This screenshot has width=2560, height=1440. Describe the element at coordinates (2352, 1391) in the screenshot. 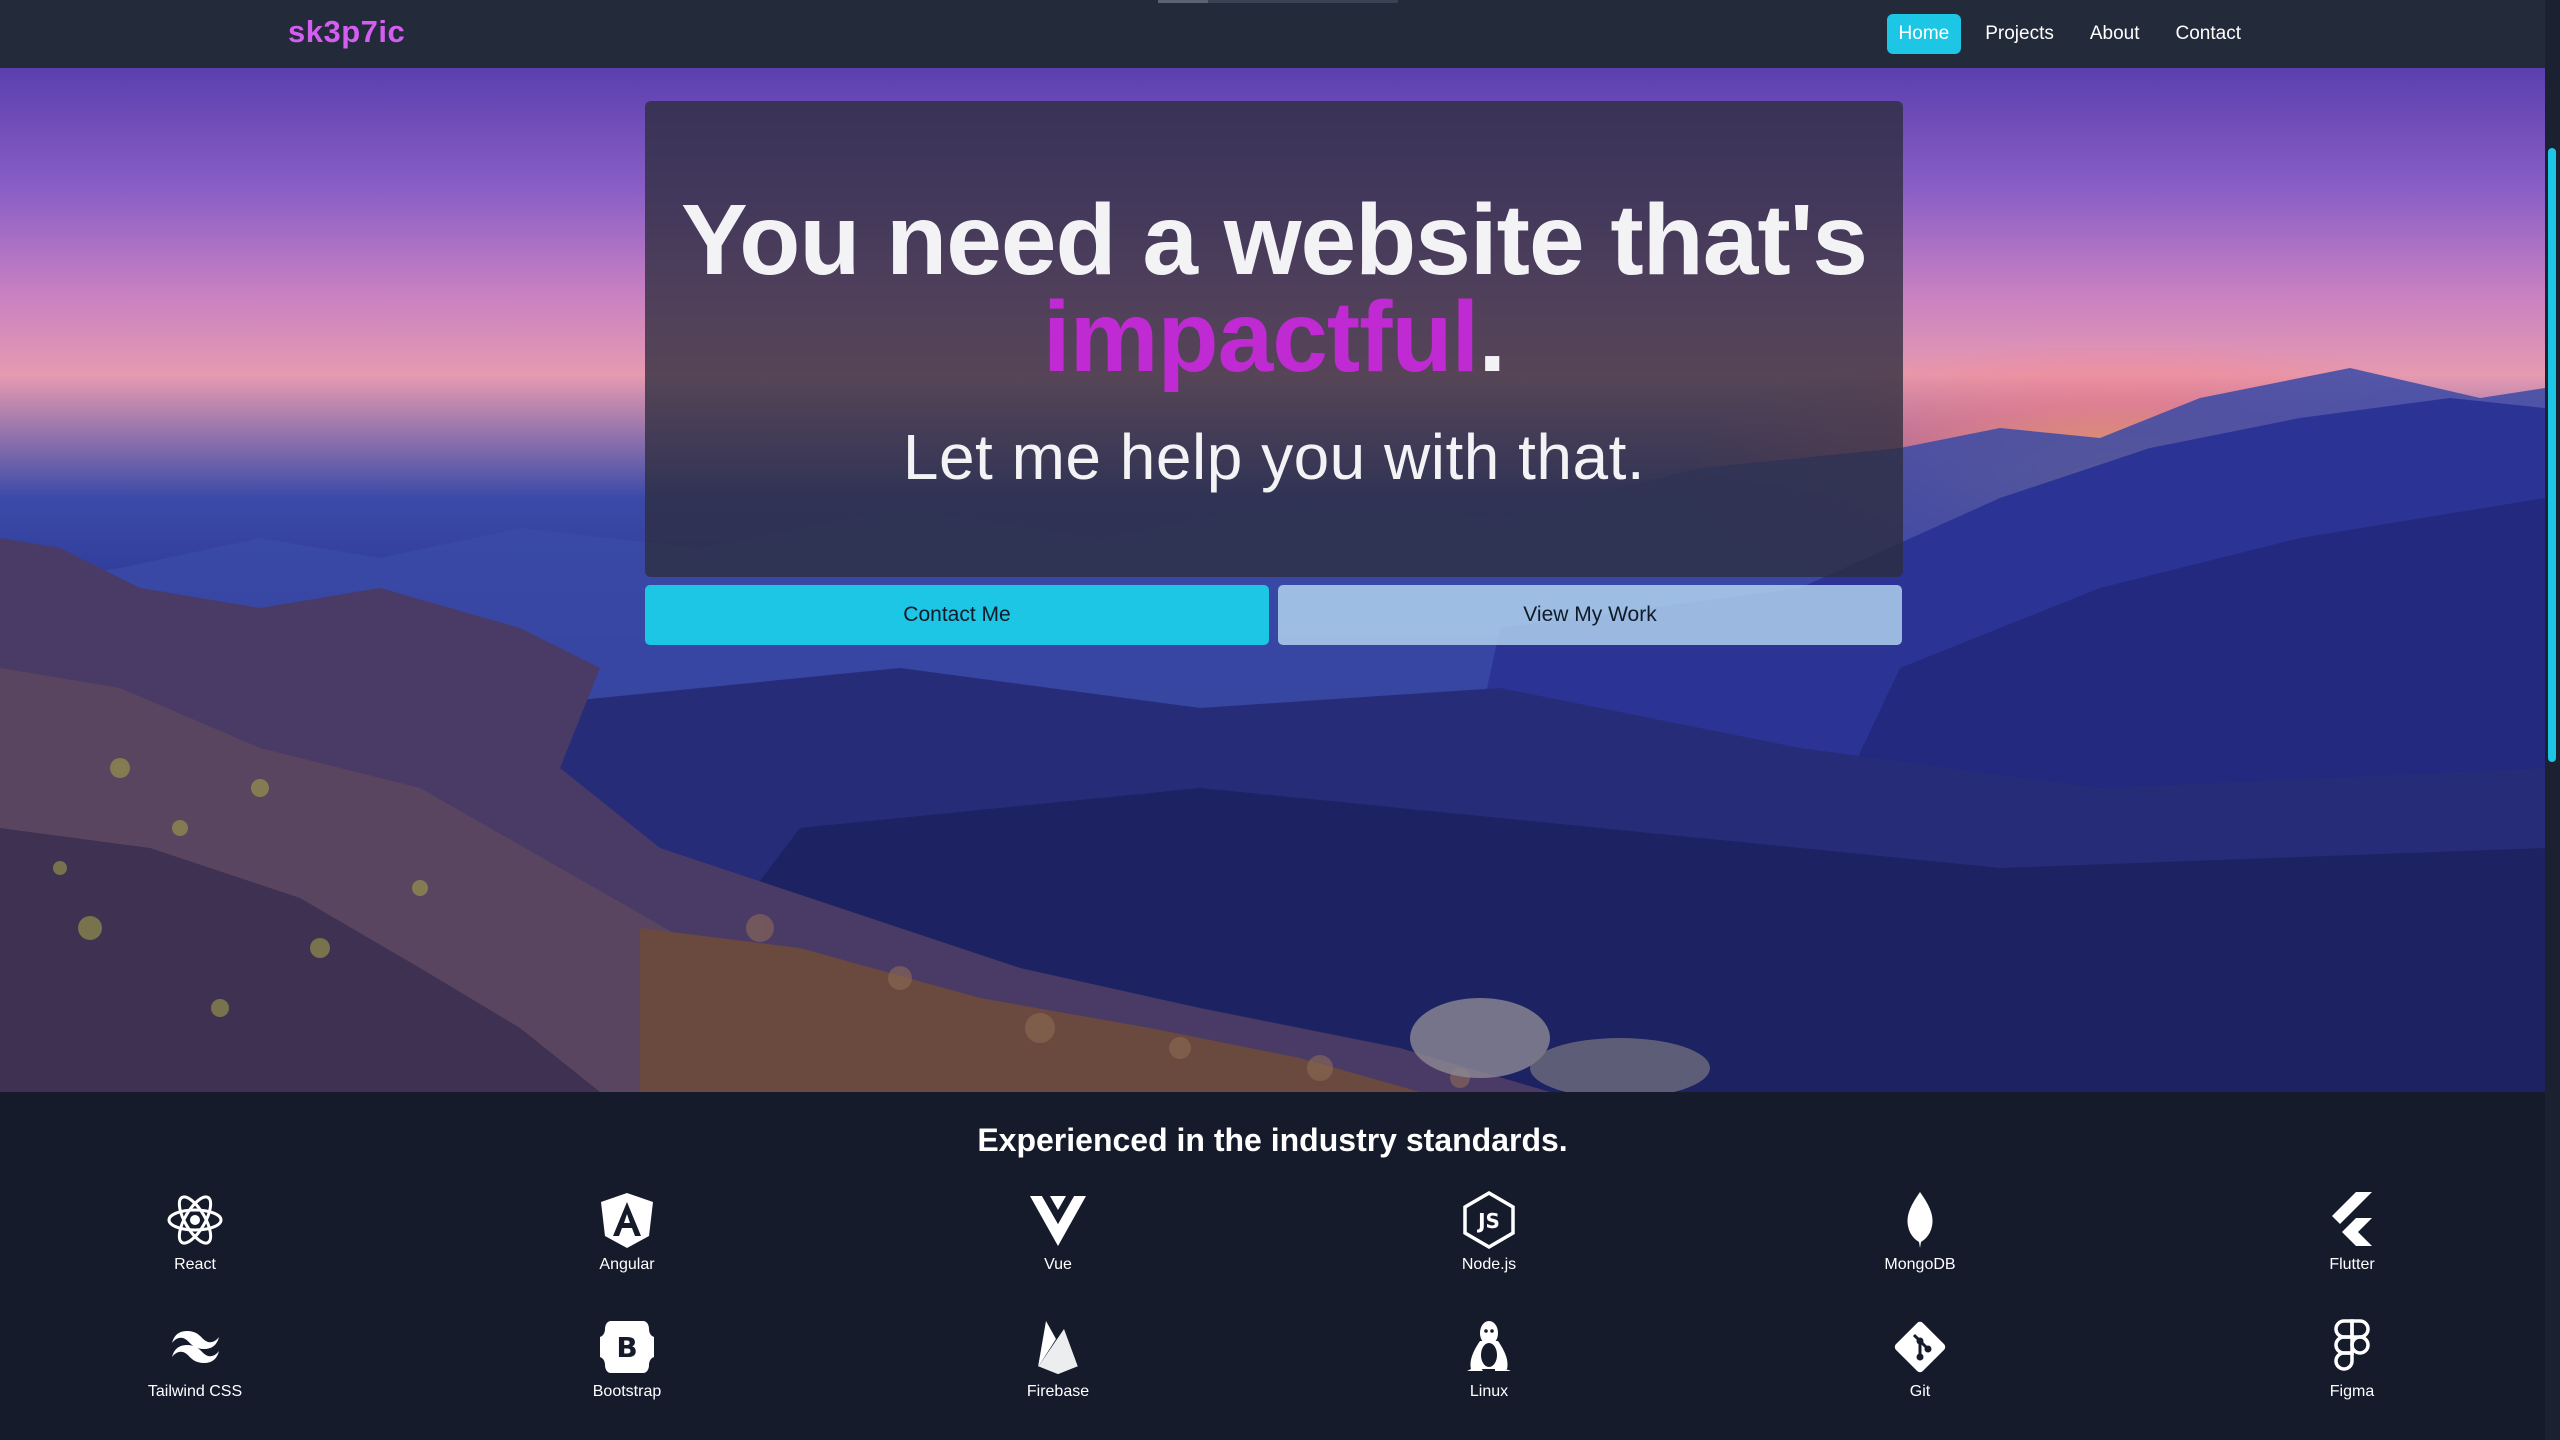

I see `tech-label: Figma` at that location.